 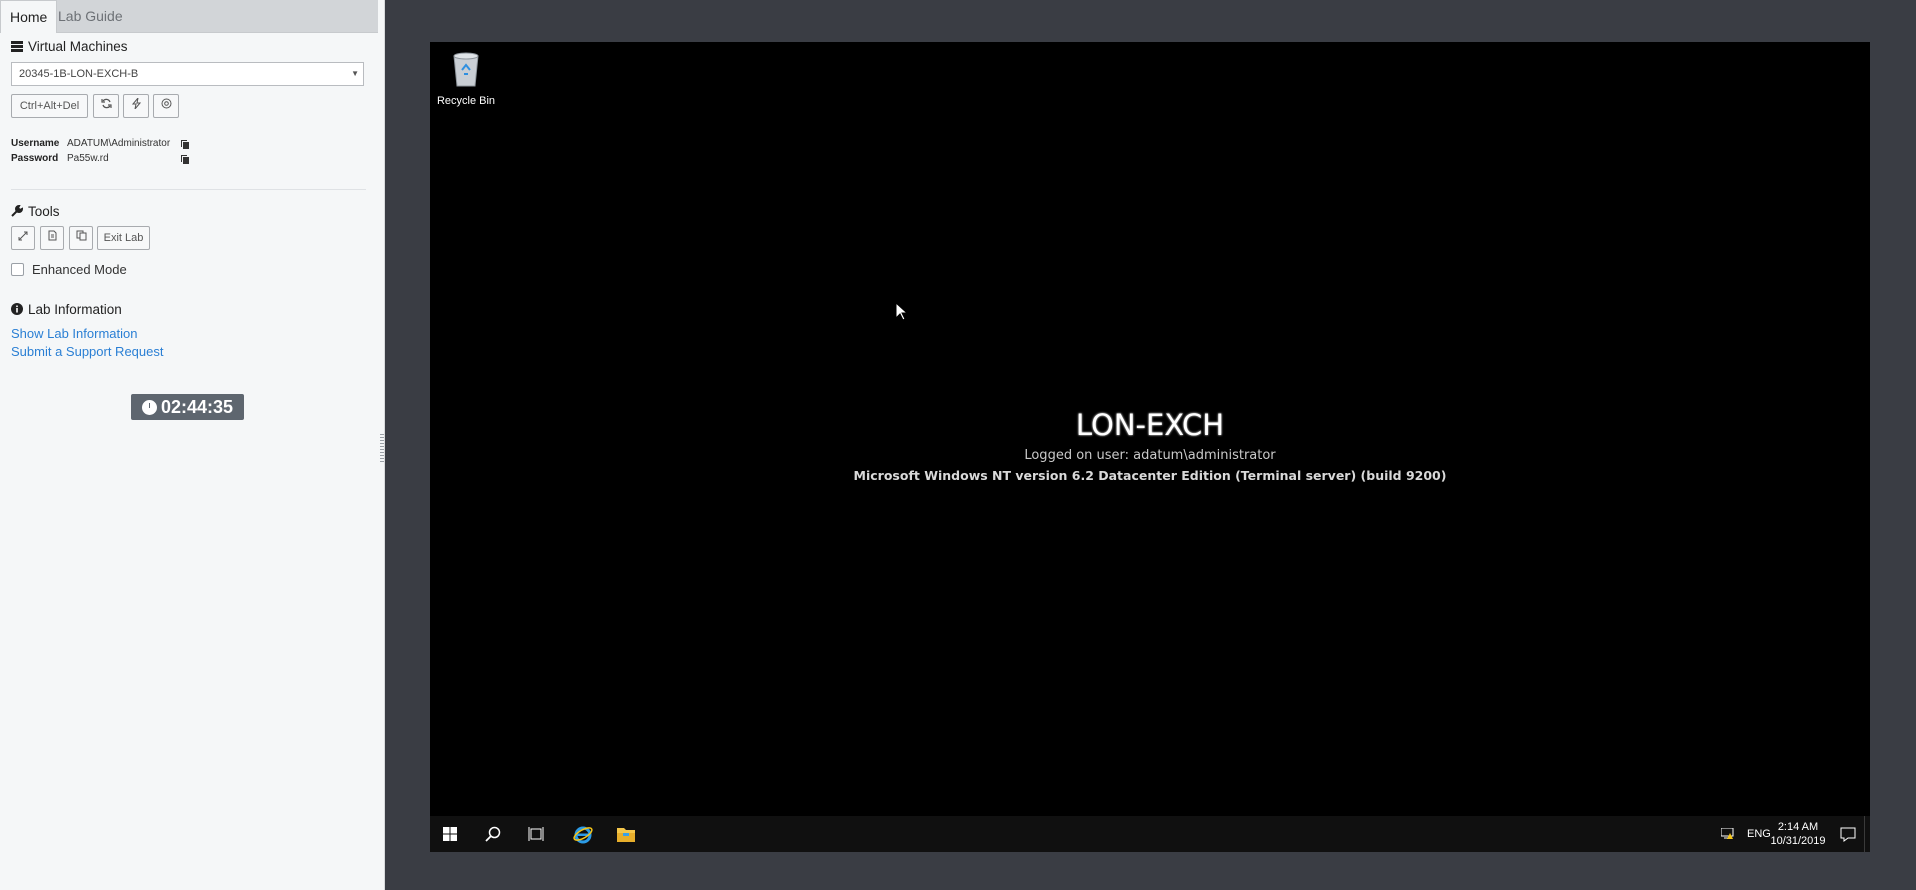 What do you see at coordinates (382, 447) in the screenshot?
I see `panel-resize-handle` at bounding box center [382, 447].